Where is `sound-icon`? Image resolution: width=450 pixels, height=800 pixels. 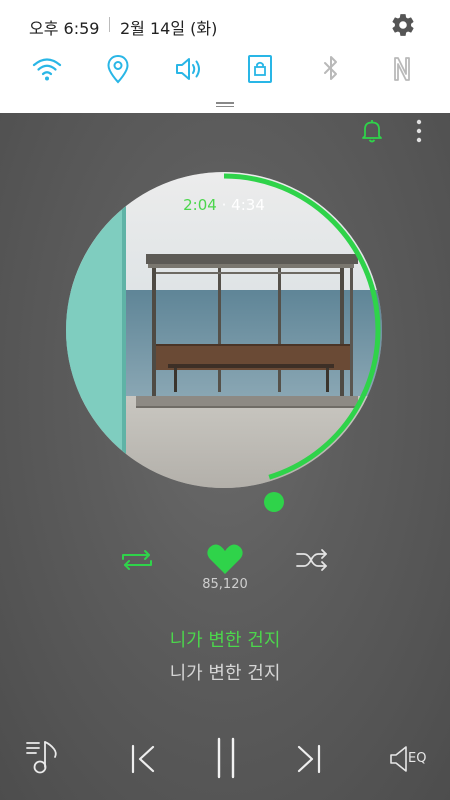
sound-icon is located at coordinates (189, 69).